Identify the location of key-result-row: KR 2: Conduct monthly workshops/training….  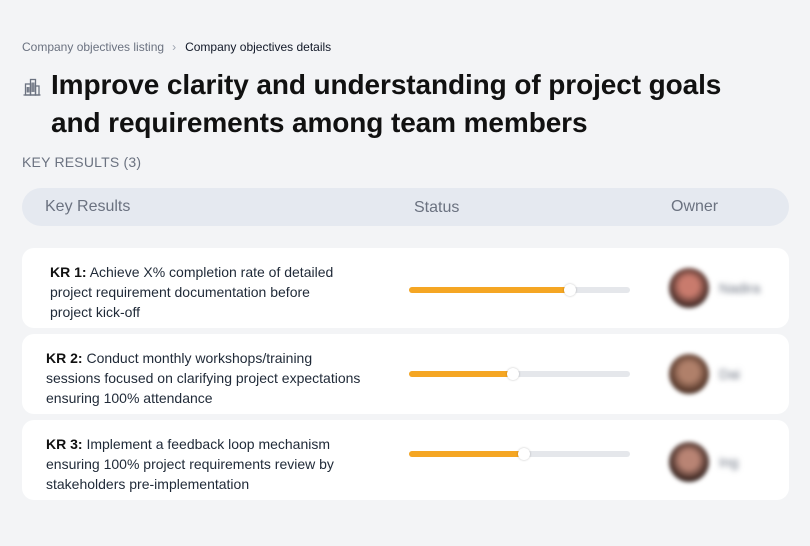
(405, 374).